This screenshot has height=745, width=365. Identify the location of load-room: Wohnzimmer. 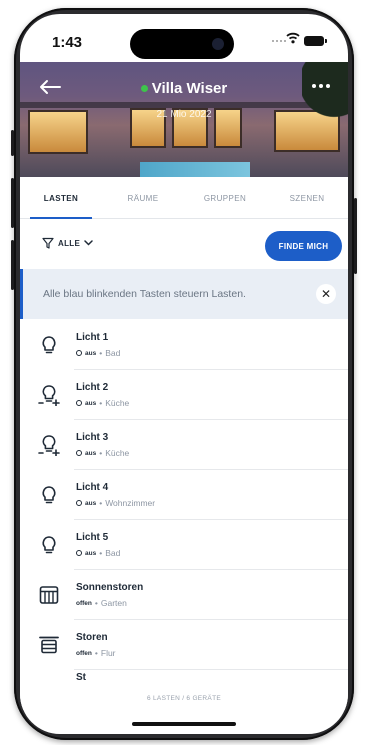
(130, 503).